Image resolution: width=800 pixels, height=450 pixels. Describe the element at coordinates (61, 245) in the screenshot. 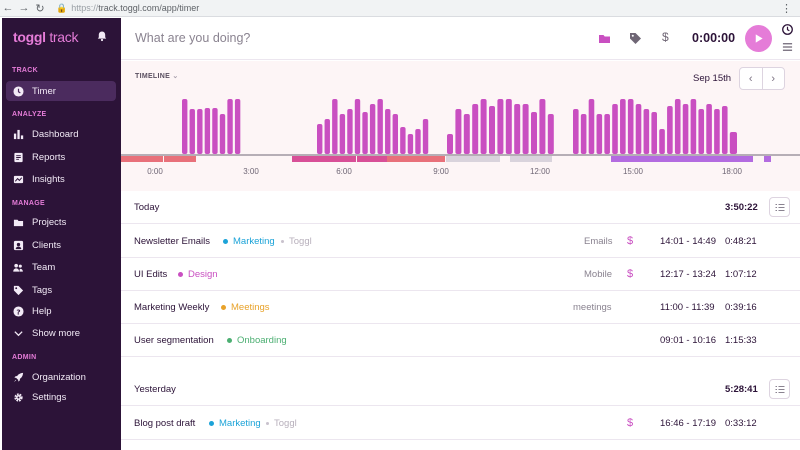

I see `sidebar-item-clients: Clients` at that location.